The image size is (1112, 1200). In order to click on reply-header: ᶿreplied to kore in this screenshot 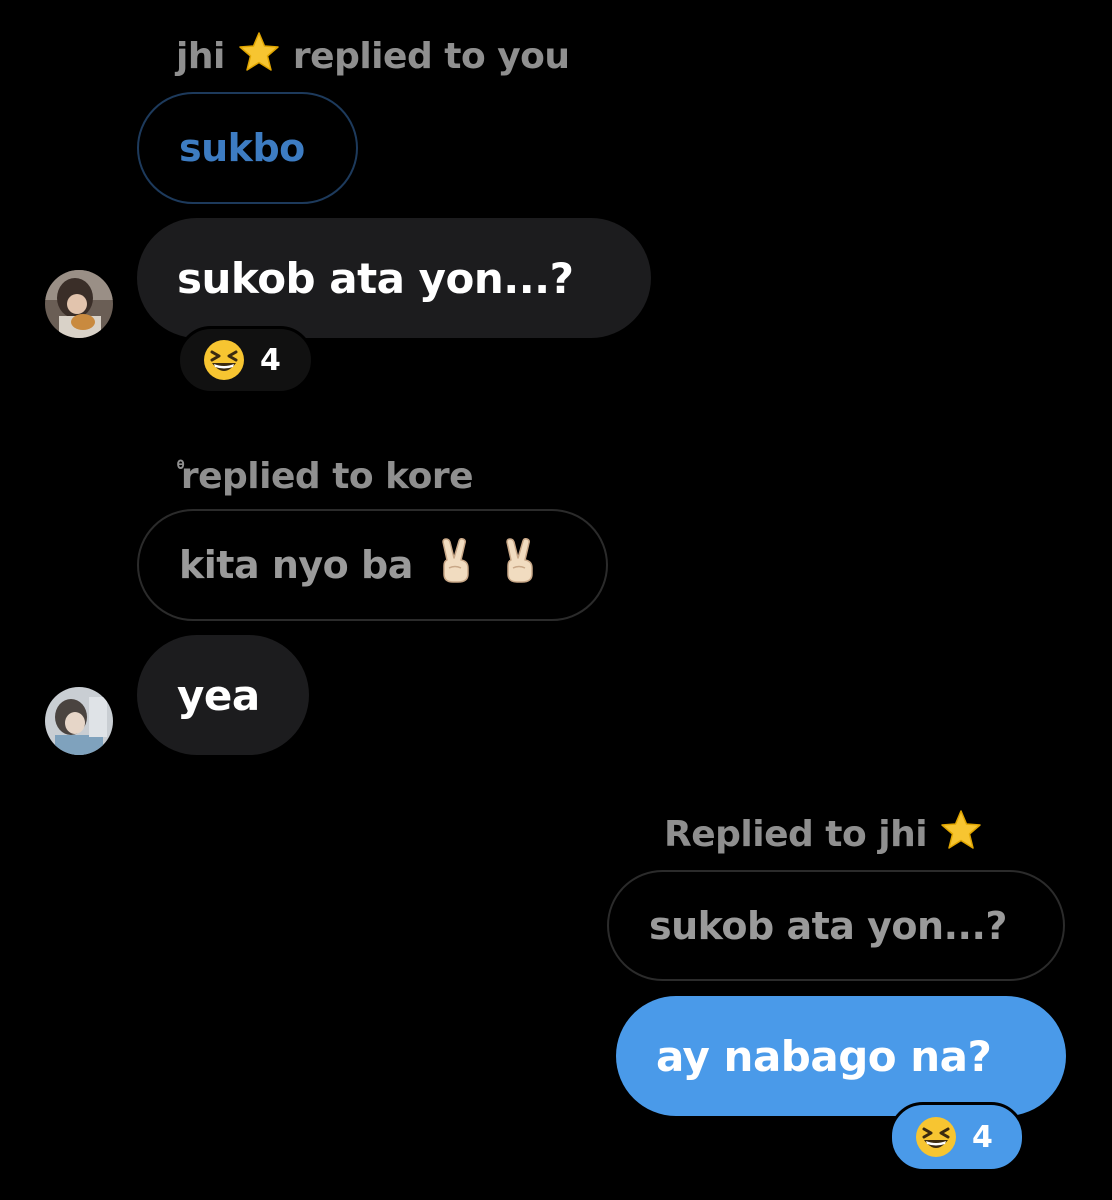, I will do `click(325, 473)`.